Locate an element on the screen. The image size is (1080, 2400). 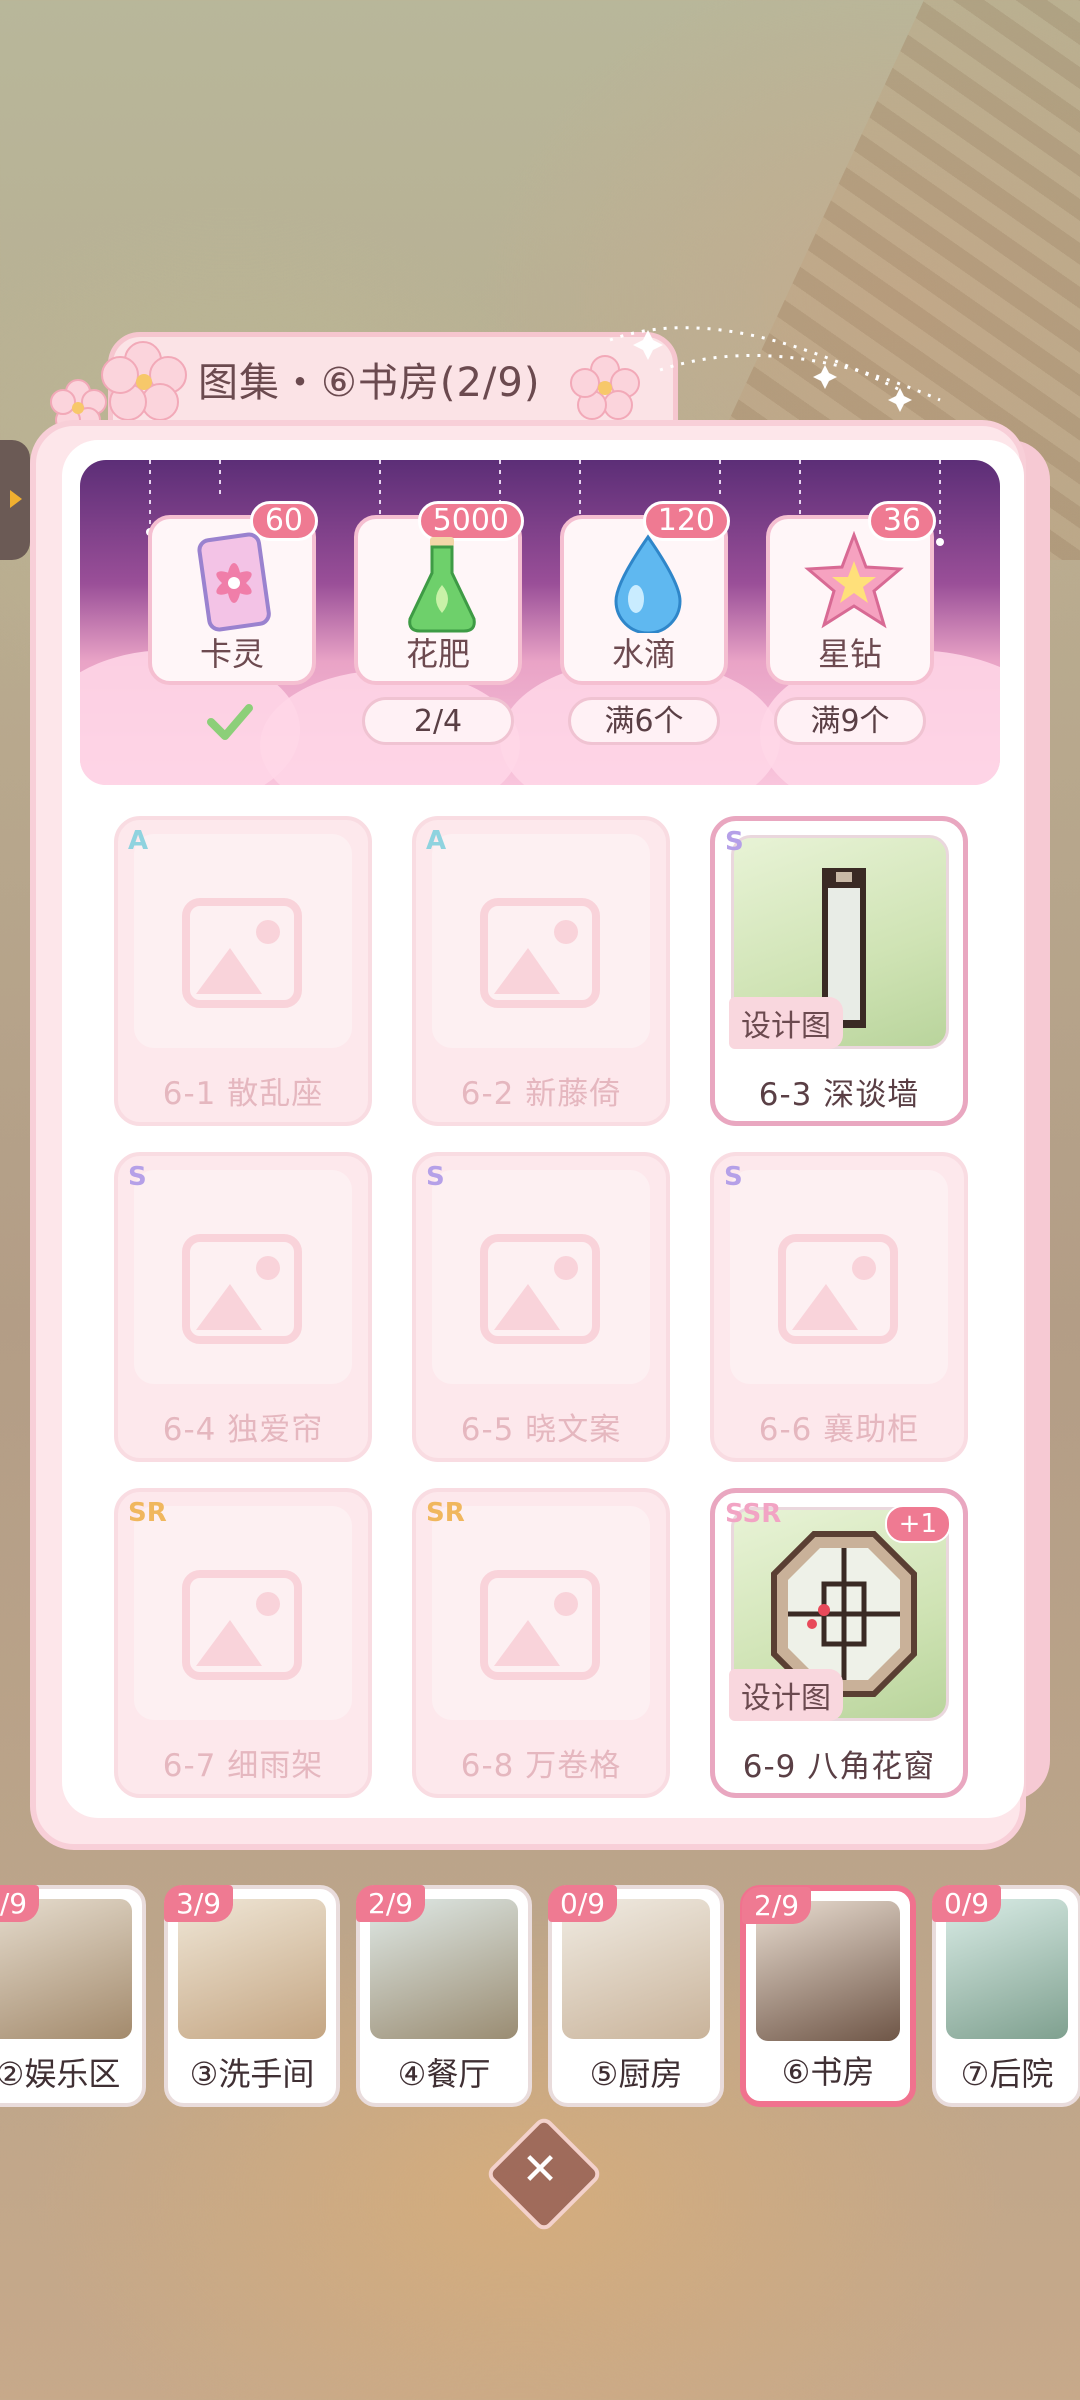
item-name: 6-4 独爱帘 is located at coordinates (243, 1430).